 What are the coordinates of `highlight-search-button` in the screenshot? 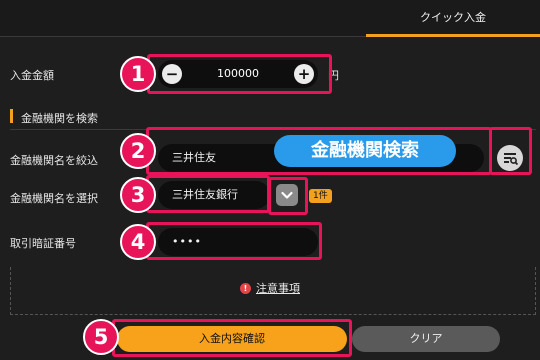 It's located at (510, 151).